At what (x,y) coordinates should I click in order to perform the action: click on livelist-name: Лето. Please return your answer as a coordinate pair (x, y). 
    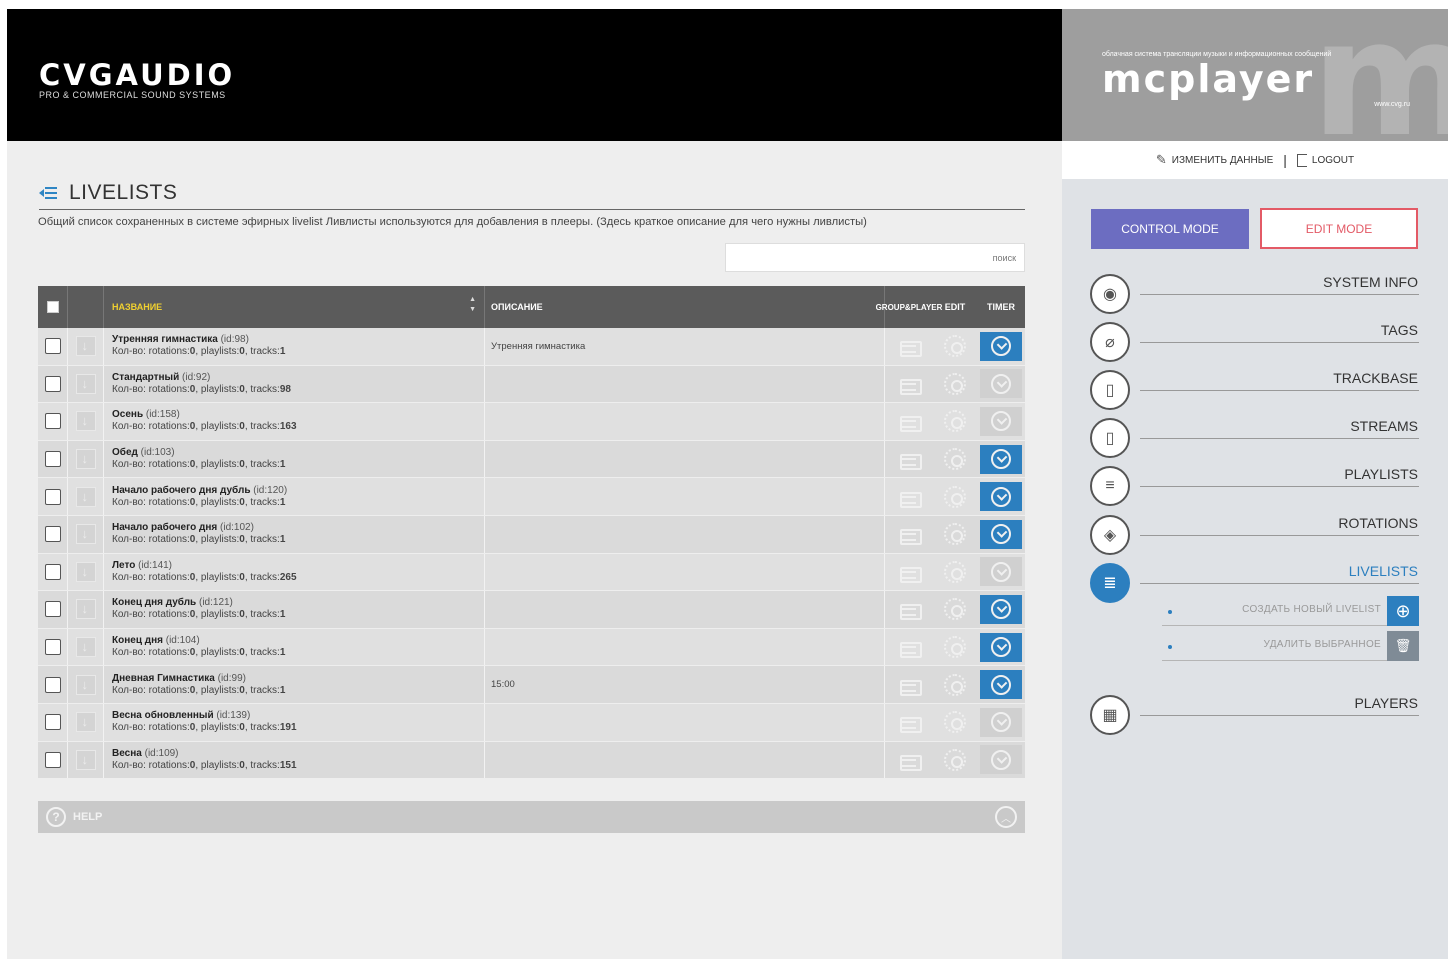
    Looking at the image, I should click on (123, 565).